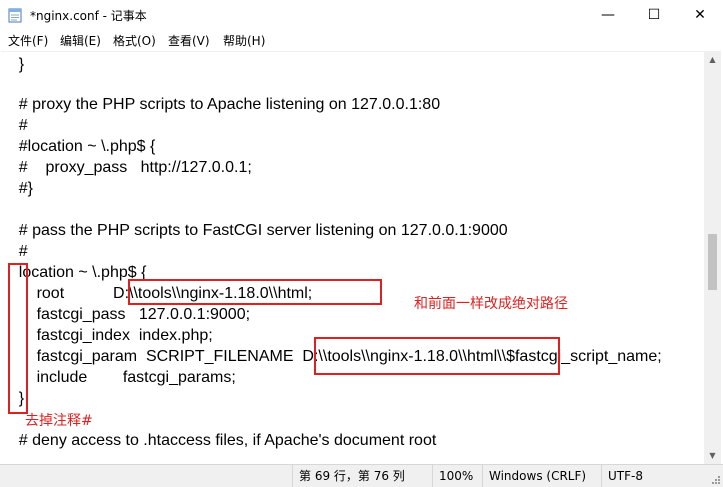 The image size is (723, 487). What do you see at coordinates (437, 356) in the screenshot?
I see `script-filename-highlight-box` at bounding box center [437, 356].